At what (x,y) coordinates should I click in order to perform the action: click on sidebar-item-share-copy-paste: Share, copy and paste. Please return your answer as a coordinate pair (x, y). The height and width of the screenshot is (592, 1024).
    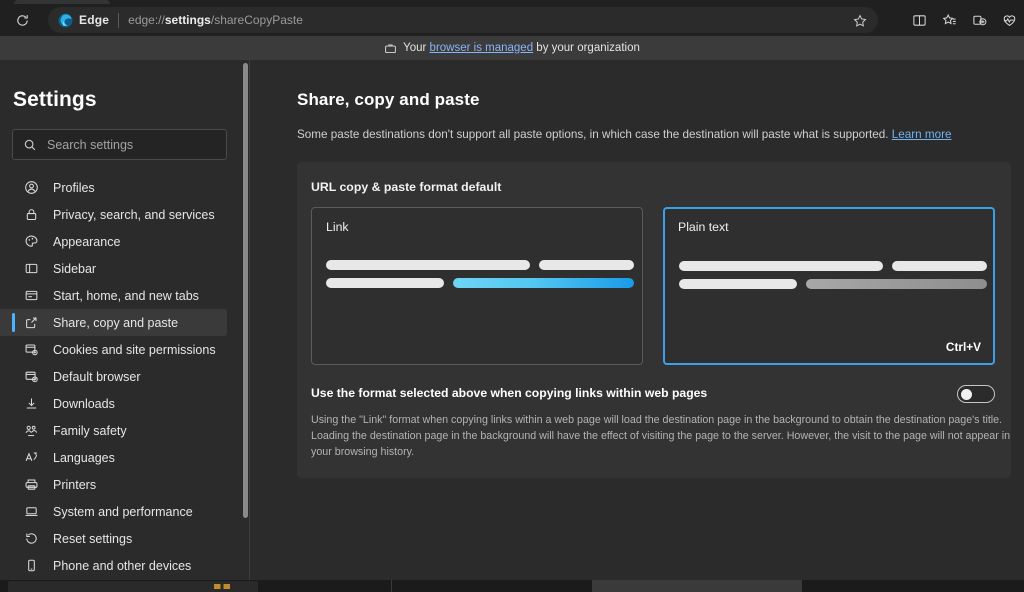
    Looking at the image, I should click on (113, 322).